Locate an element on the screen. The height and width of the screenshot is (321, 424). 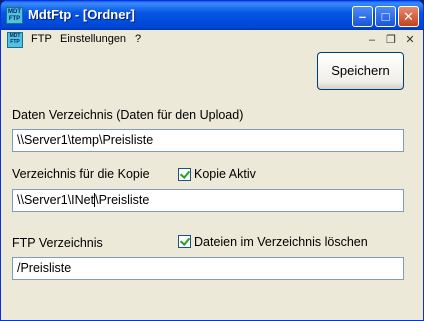
kopie-aktiv-checkbox is located at coordinates (184, 174).